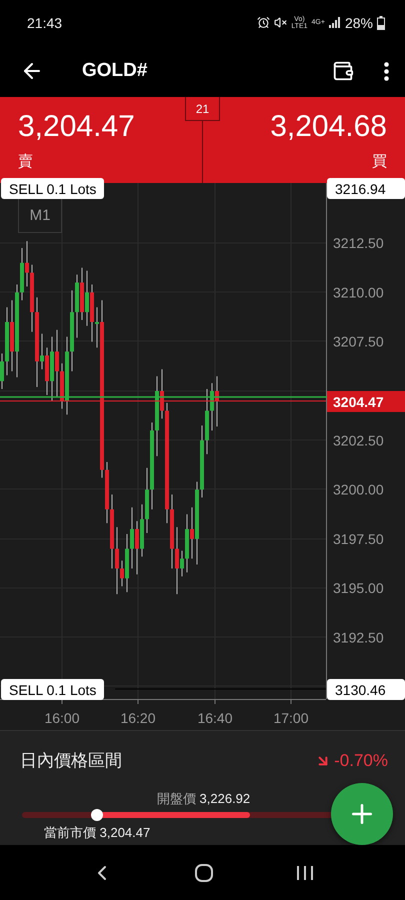  Describe the element at coordinates (304, 873) in the screenshot. I see `nav-recents-button` at that location.